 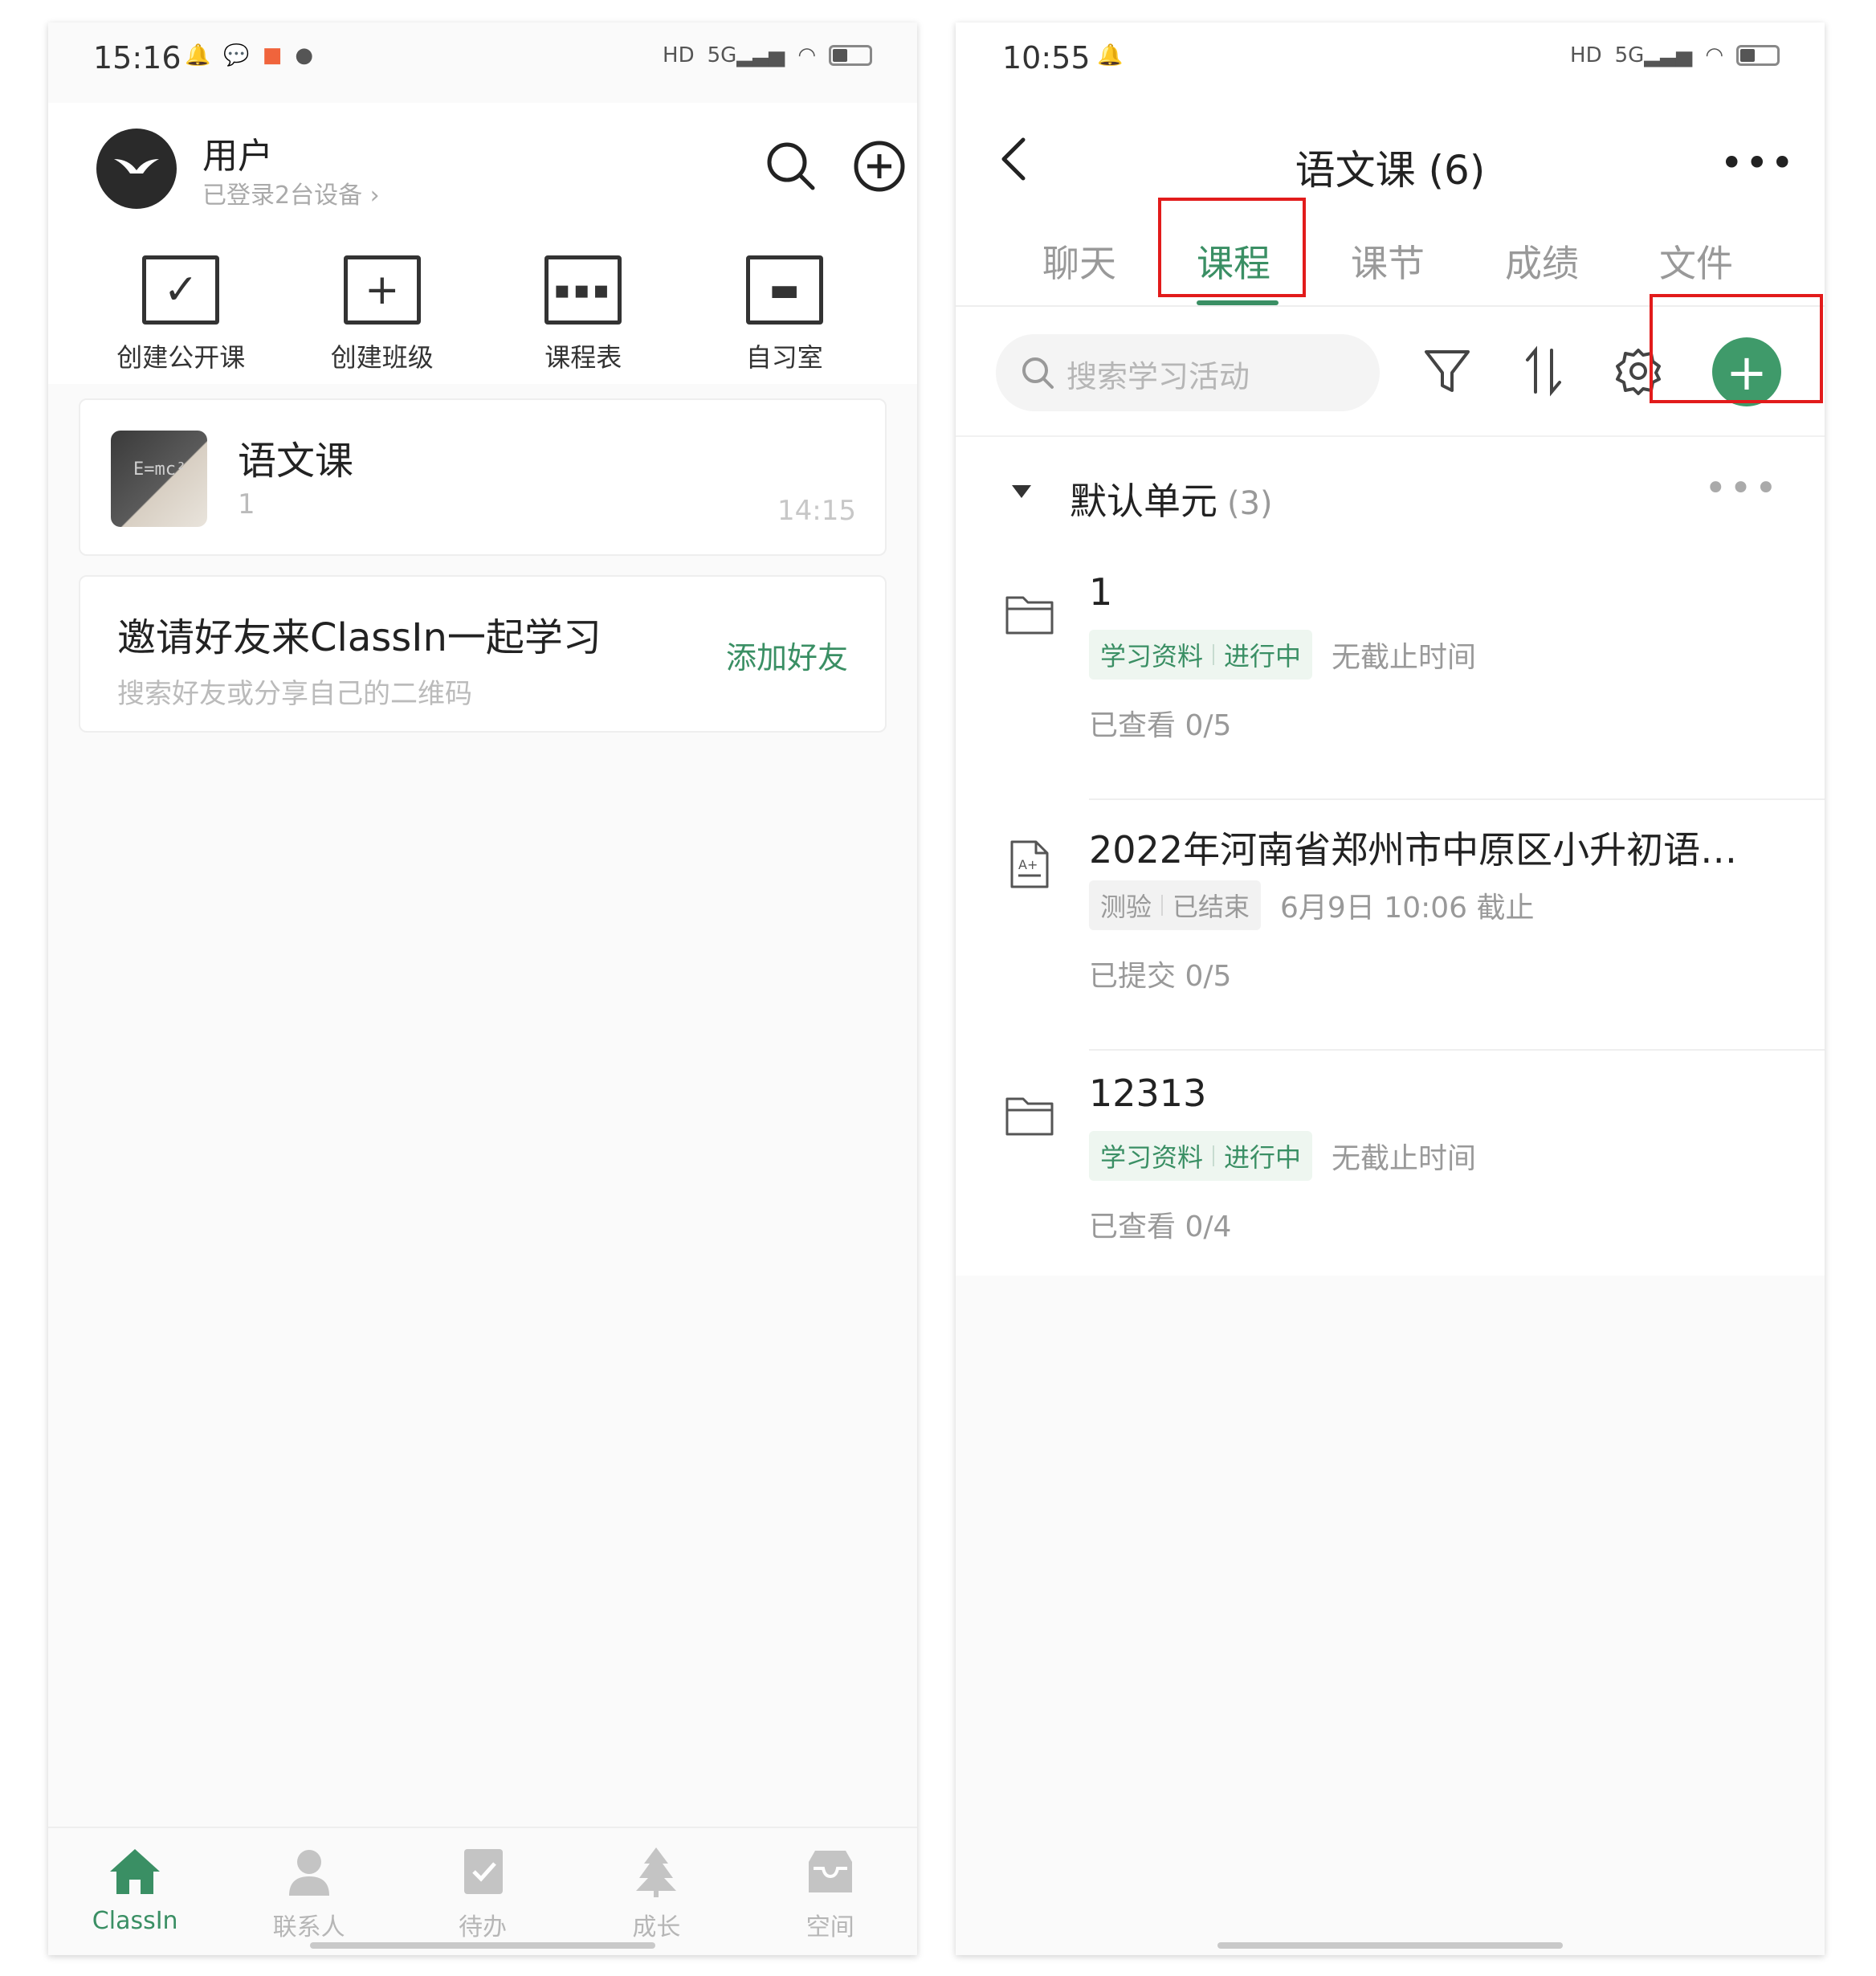 What do you see at coordinates (784, 357) in the screenshot?
I see `quick-action-label: 自习室` at bounding box center [784, 357].